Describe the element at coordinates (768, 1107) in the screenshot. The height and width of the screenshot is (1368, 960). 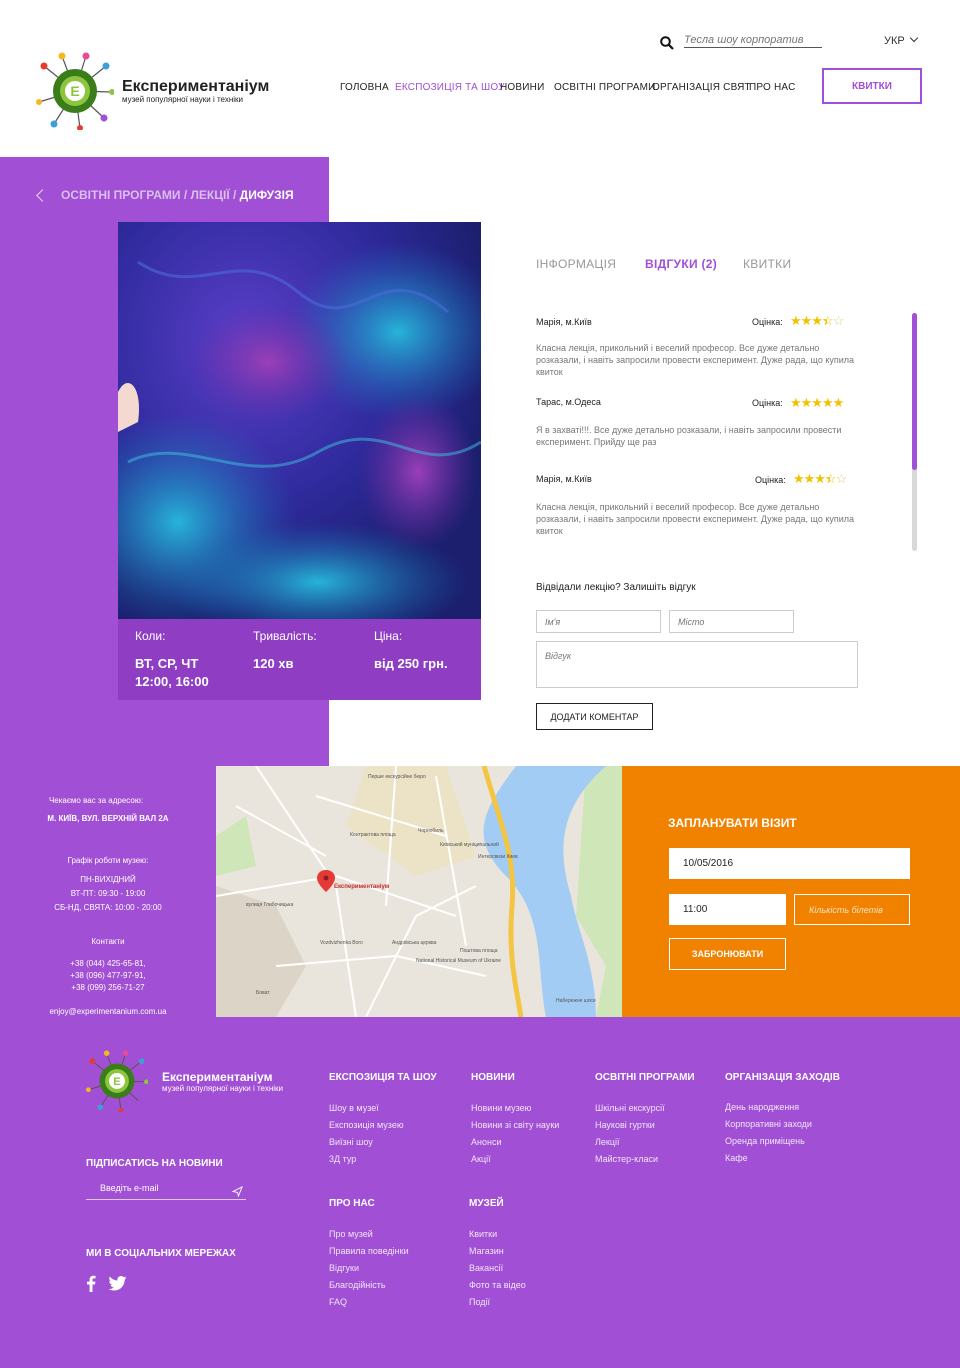
I see `footer-link: День народження` at that location.